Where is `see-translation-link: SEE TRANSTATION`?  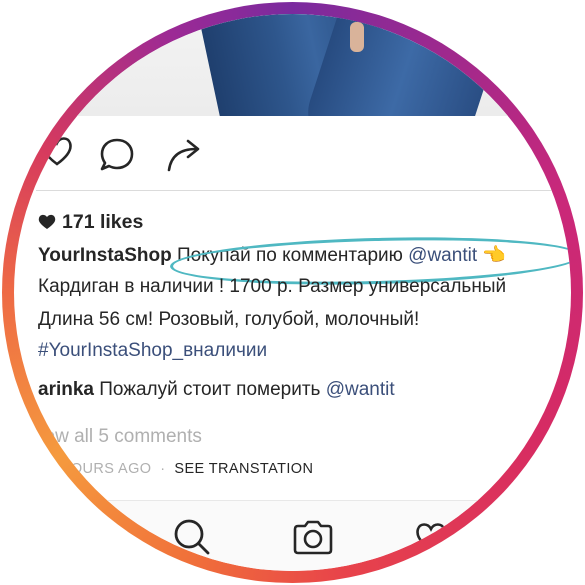 see-translation-link: SEE TRANSTATION is located at coordinates (243, 469).